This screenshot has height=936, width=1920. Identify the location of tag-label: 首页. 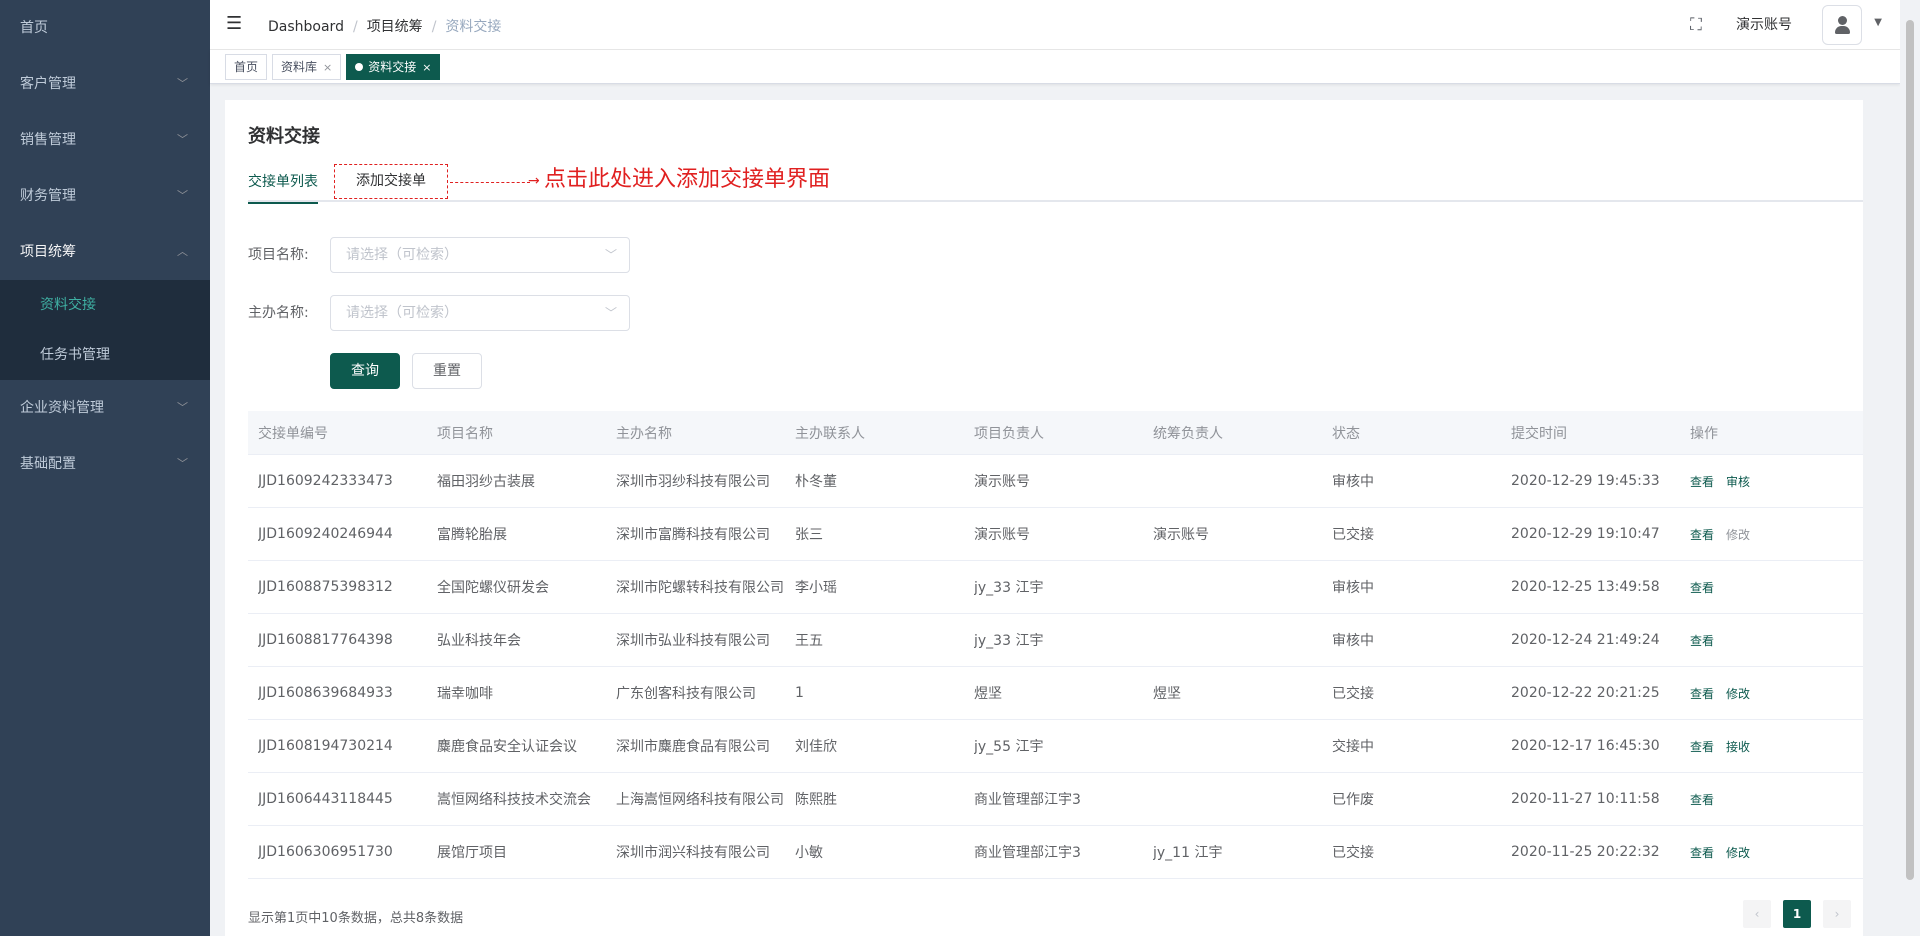
(246, 67).